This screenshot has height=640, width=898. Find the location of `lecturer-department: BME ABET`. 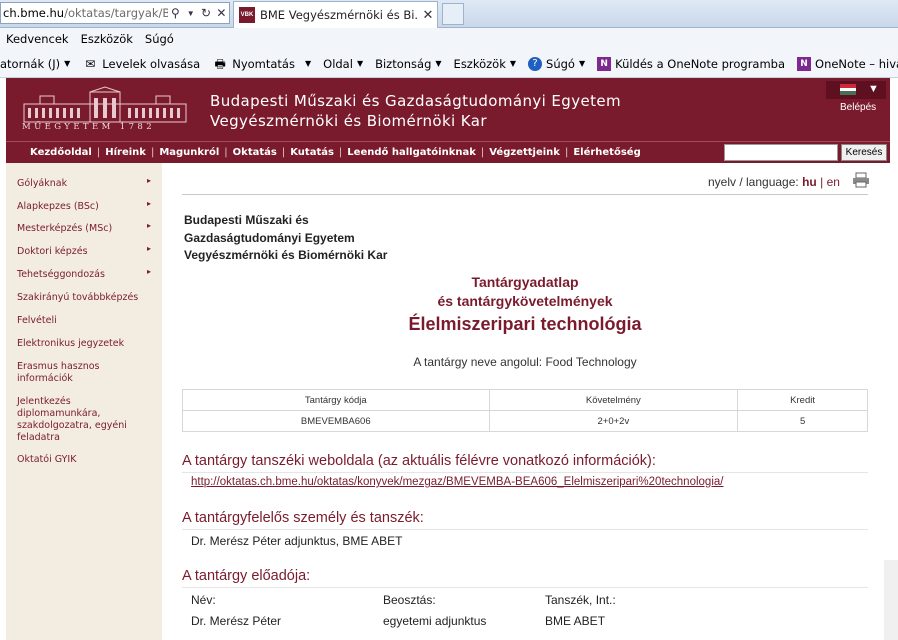

lecturer-department: BME ABET is located at coordinates (575, 621).